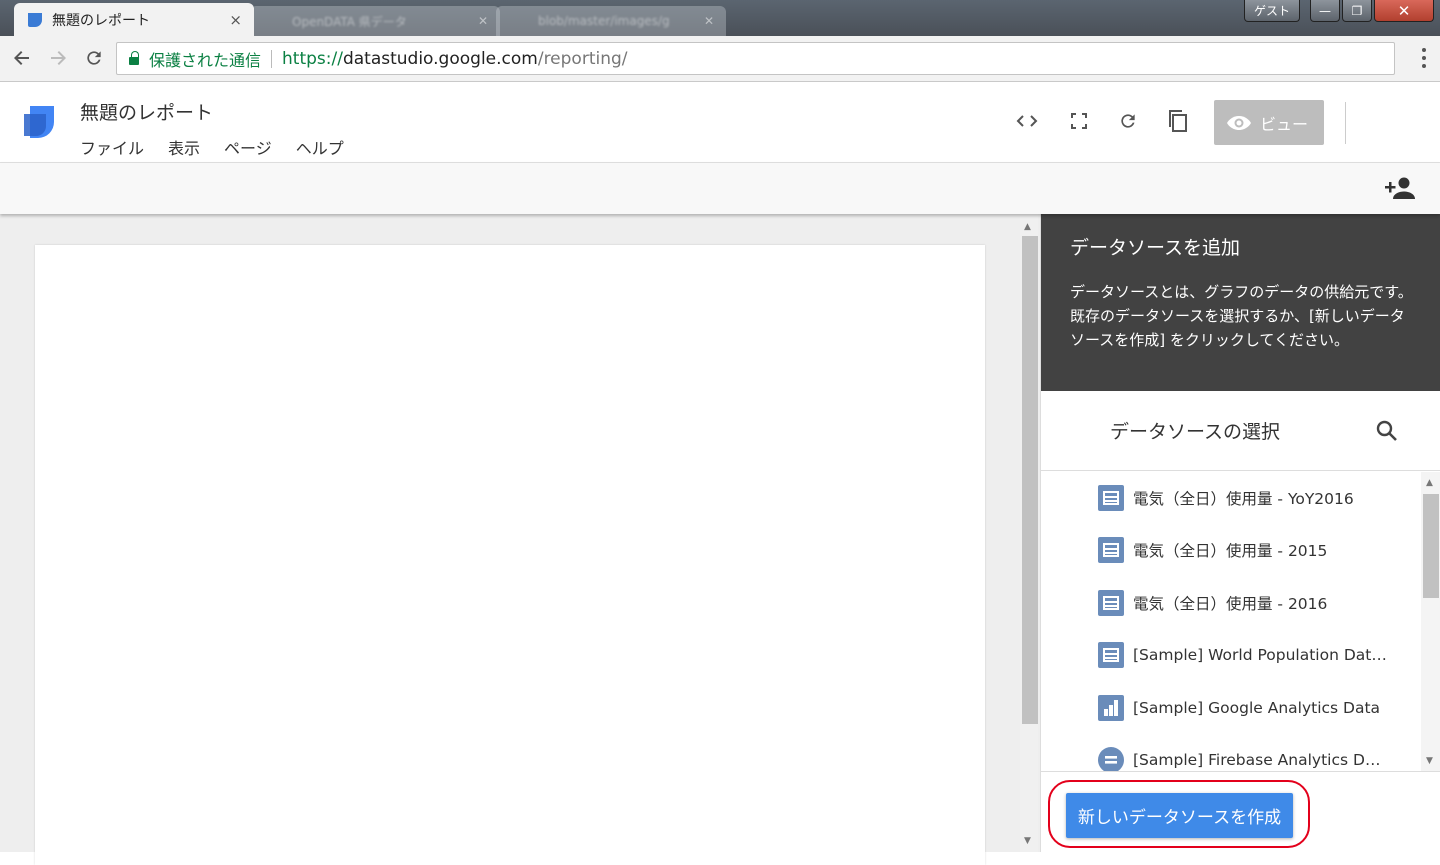 Image resolution: width=1440 pixels, height=865 pixels. Describe the element at coordinates (1179, 815) in the screenshot. I see `create-new-data-source-button: 新しいデータソースを作成` at that location.